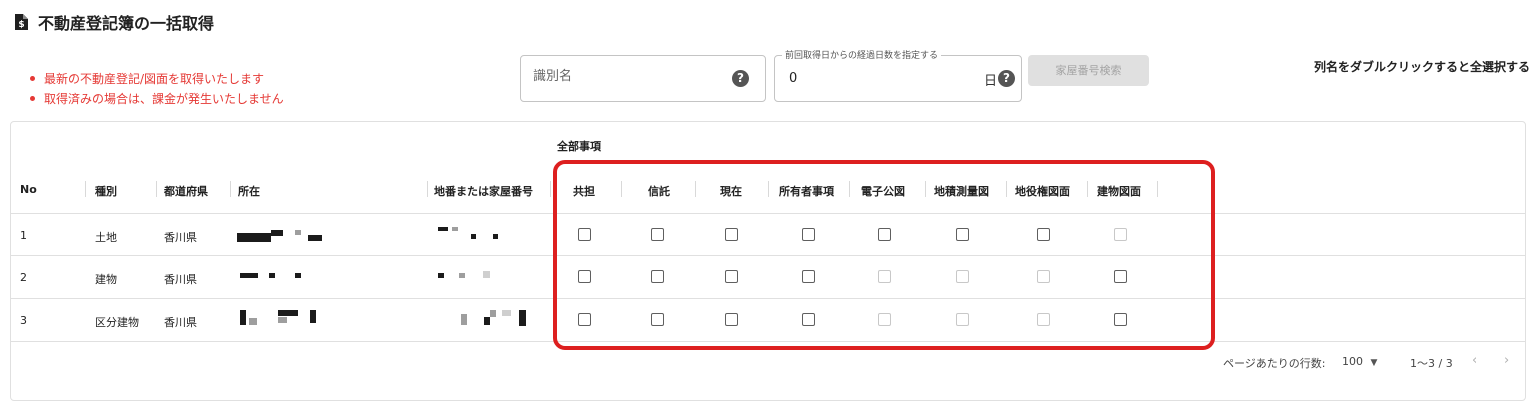  I want to click on days-elapsed-input, so click(864, 78).